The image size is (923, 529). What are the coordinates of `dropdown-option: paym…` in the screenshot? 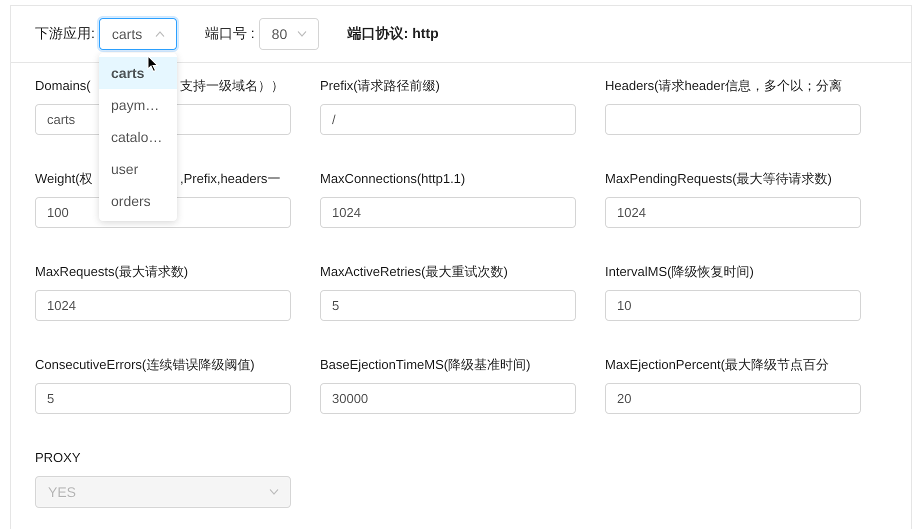 It's located at (138, 105).